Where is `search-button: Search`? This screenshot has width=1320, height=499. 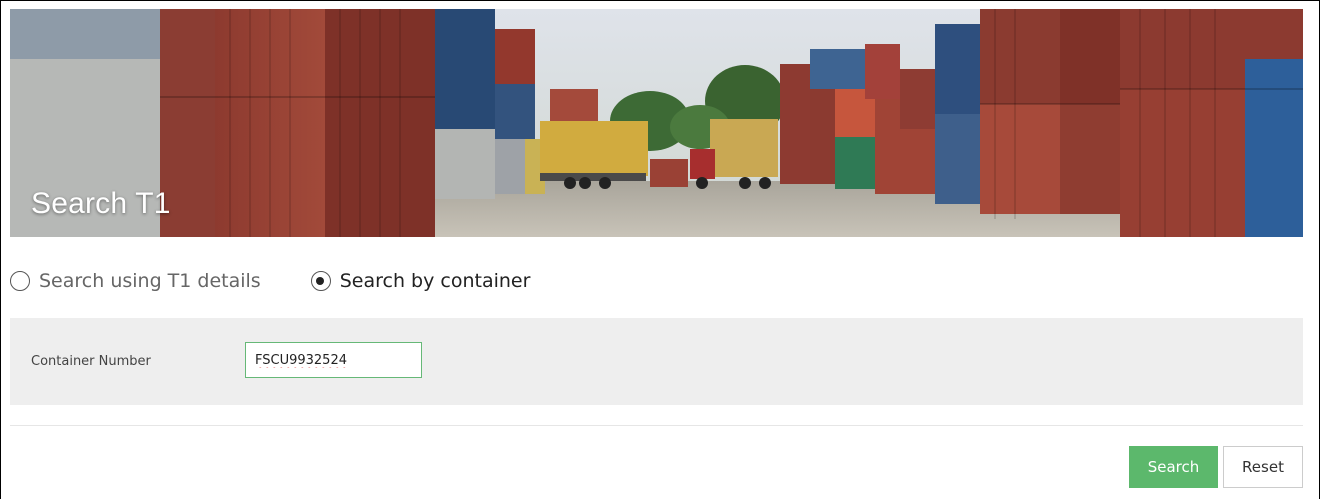 search-button: Search is located at coordinates (1173, 467).